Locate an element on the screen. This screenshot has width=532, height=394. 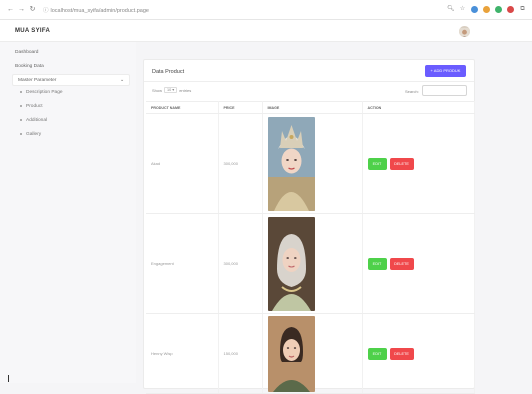
brand-logo: MUA SYIFA is located at coordinates (32, 31).